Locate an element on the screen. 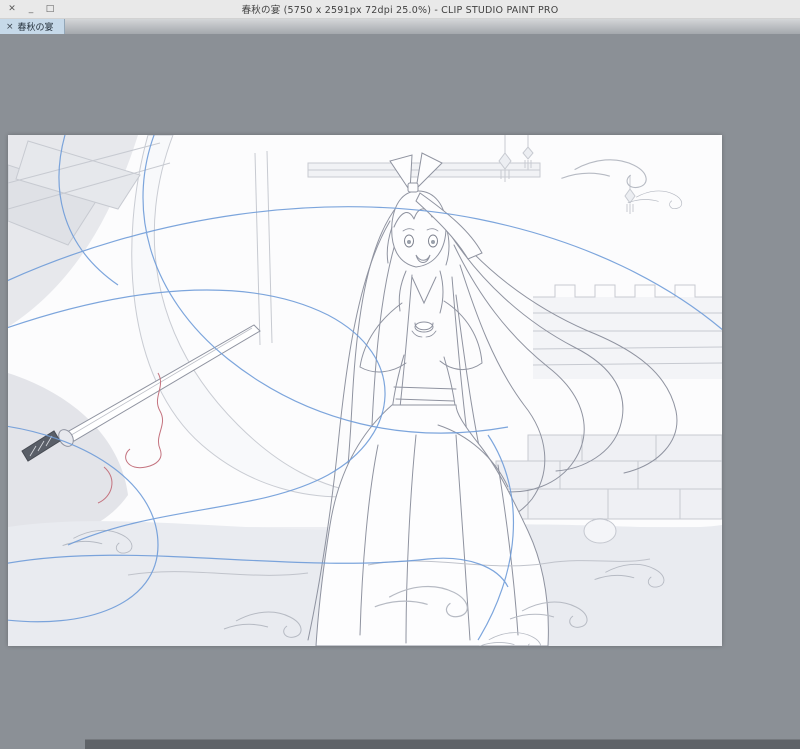  document-tab-bar: × 春秋の宴 is located at coordinates (400, 26).